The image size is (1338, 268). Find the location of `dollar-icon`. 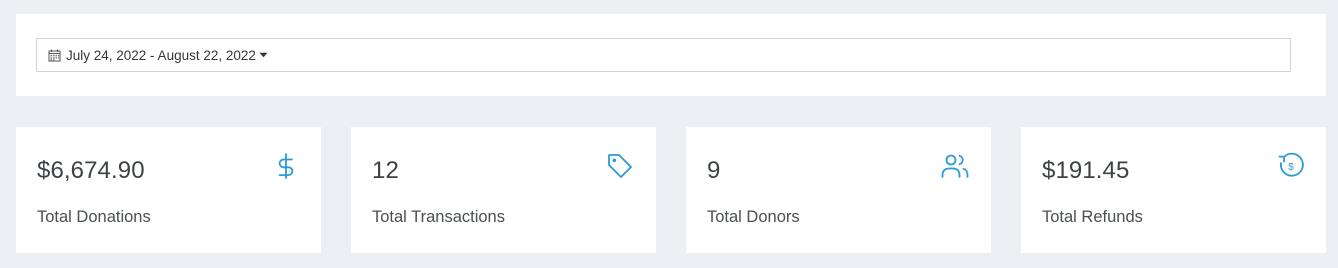

dollar-icon is located at coordinates (286, 166).